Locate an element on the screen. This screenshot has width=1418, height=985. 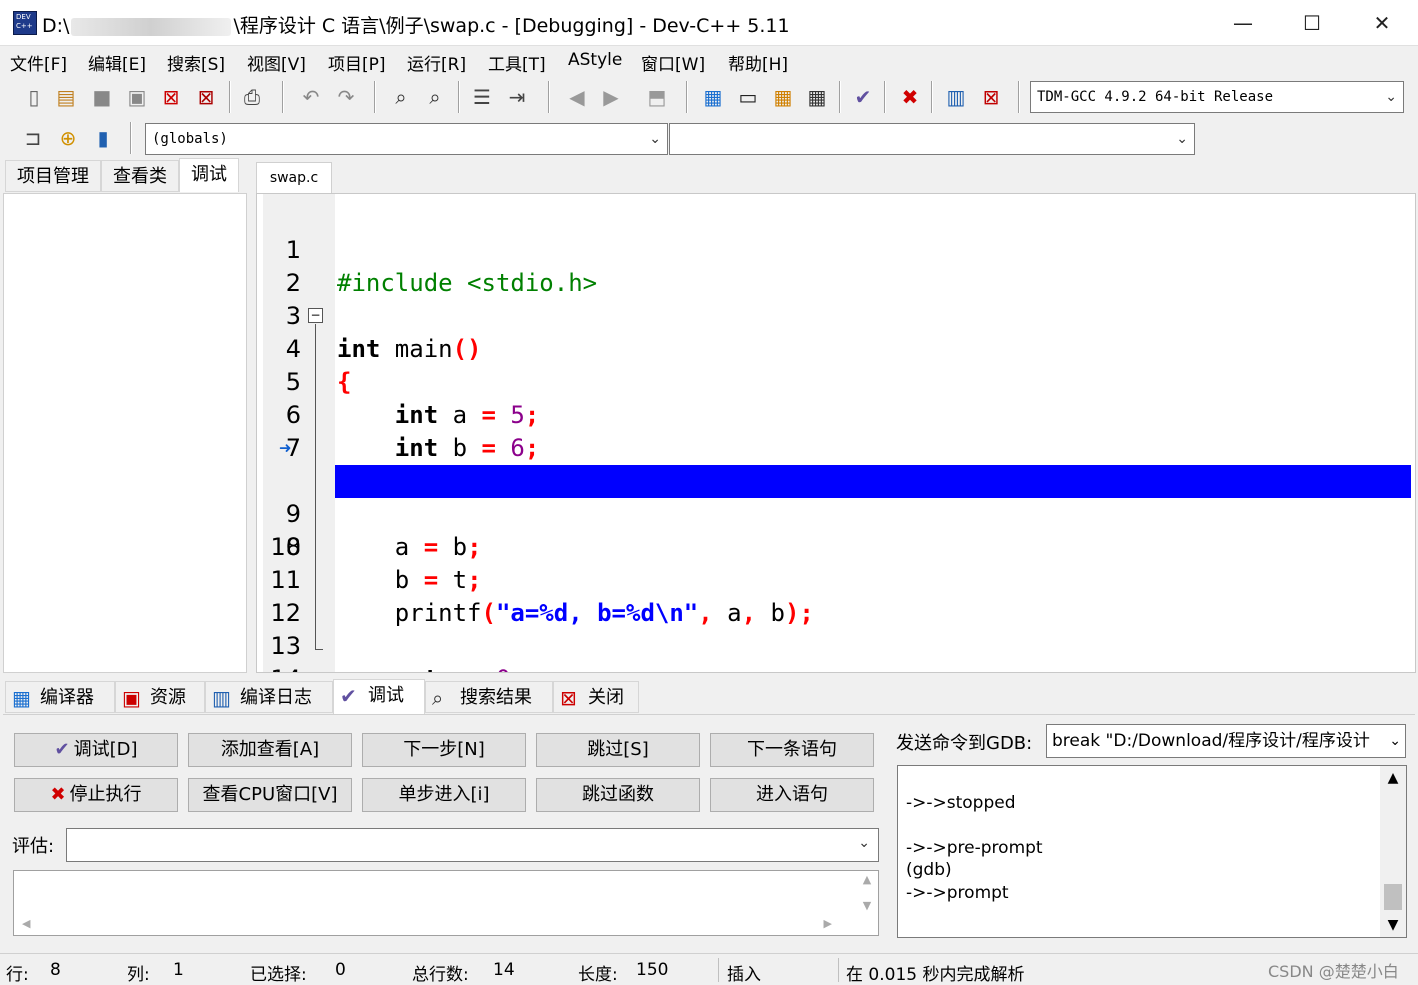
scrollbar-thumb is located at coordinates (1393, 897).